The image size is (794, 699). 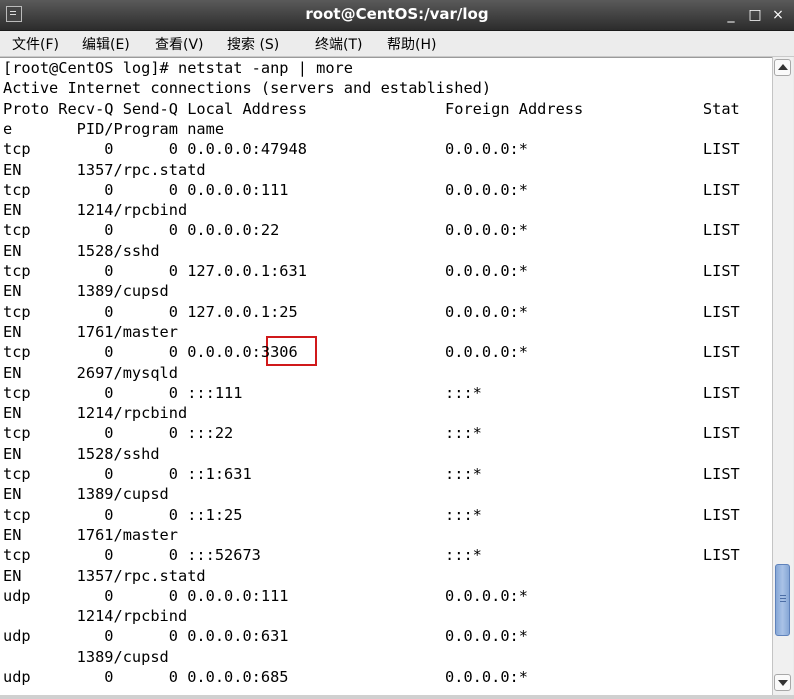 I want to click on terminal-line: udp 0 0 0.0.0.0:111 0.0.0.0:*, so click(x=265, y=595).